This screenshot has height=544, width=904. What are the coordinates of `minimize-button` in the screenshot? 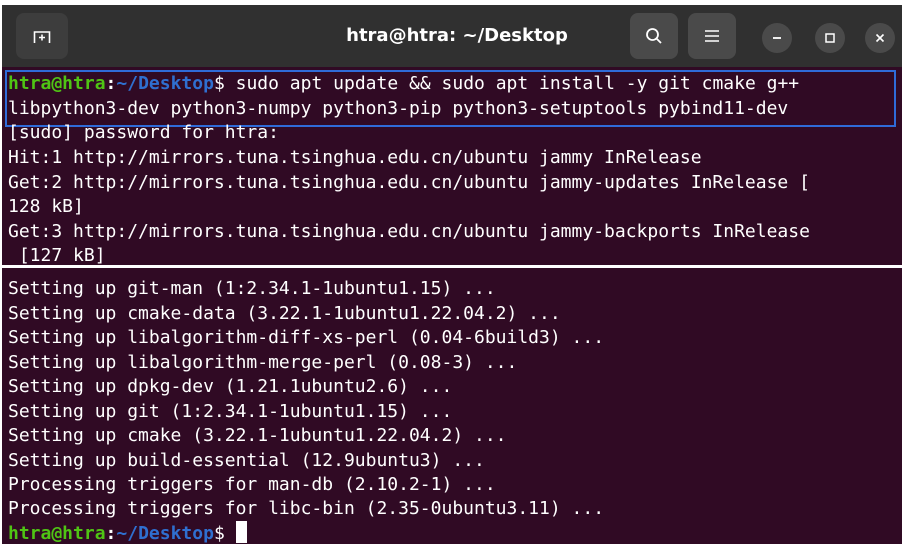 It's located at (777, 38).